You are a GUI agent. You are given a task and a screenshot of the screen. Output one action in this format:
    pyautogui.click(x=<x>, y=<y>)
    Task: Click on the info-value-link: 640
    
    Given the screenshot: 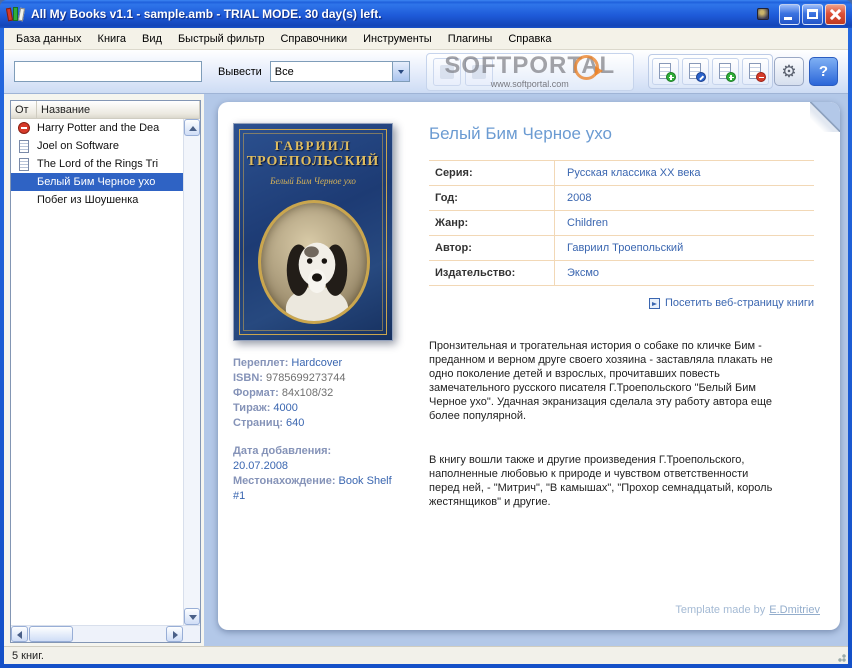 What is the action you would take?
    pyautogui.click(x=295, y=423)
    